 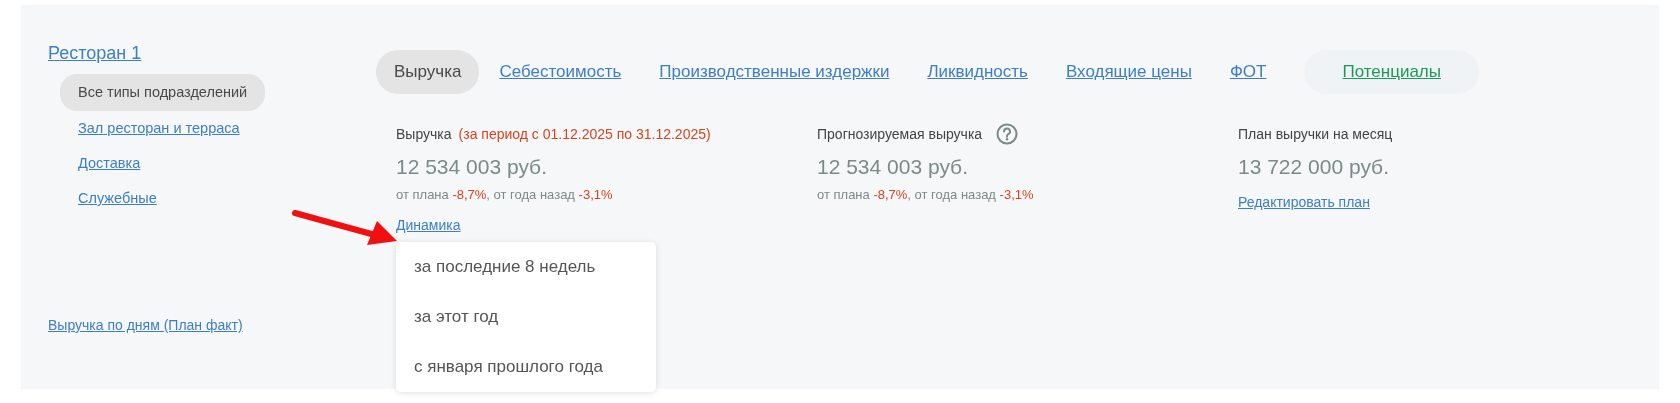 What do you see at coordinates (569, 72) in the screenshot?
I see `tab: Себестоимость` at bounding box center [569, 72].